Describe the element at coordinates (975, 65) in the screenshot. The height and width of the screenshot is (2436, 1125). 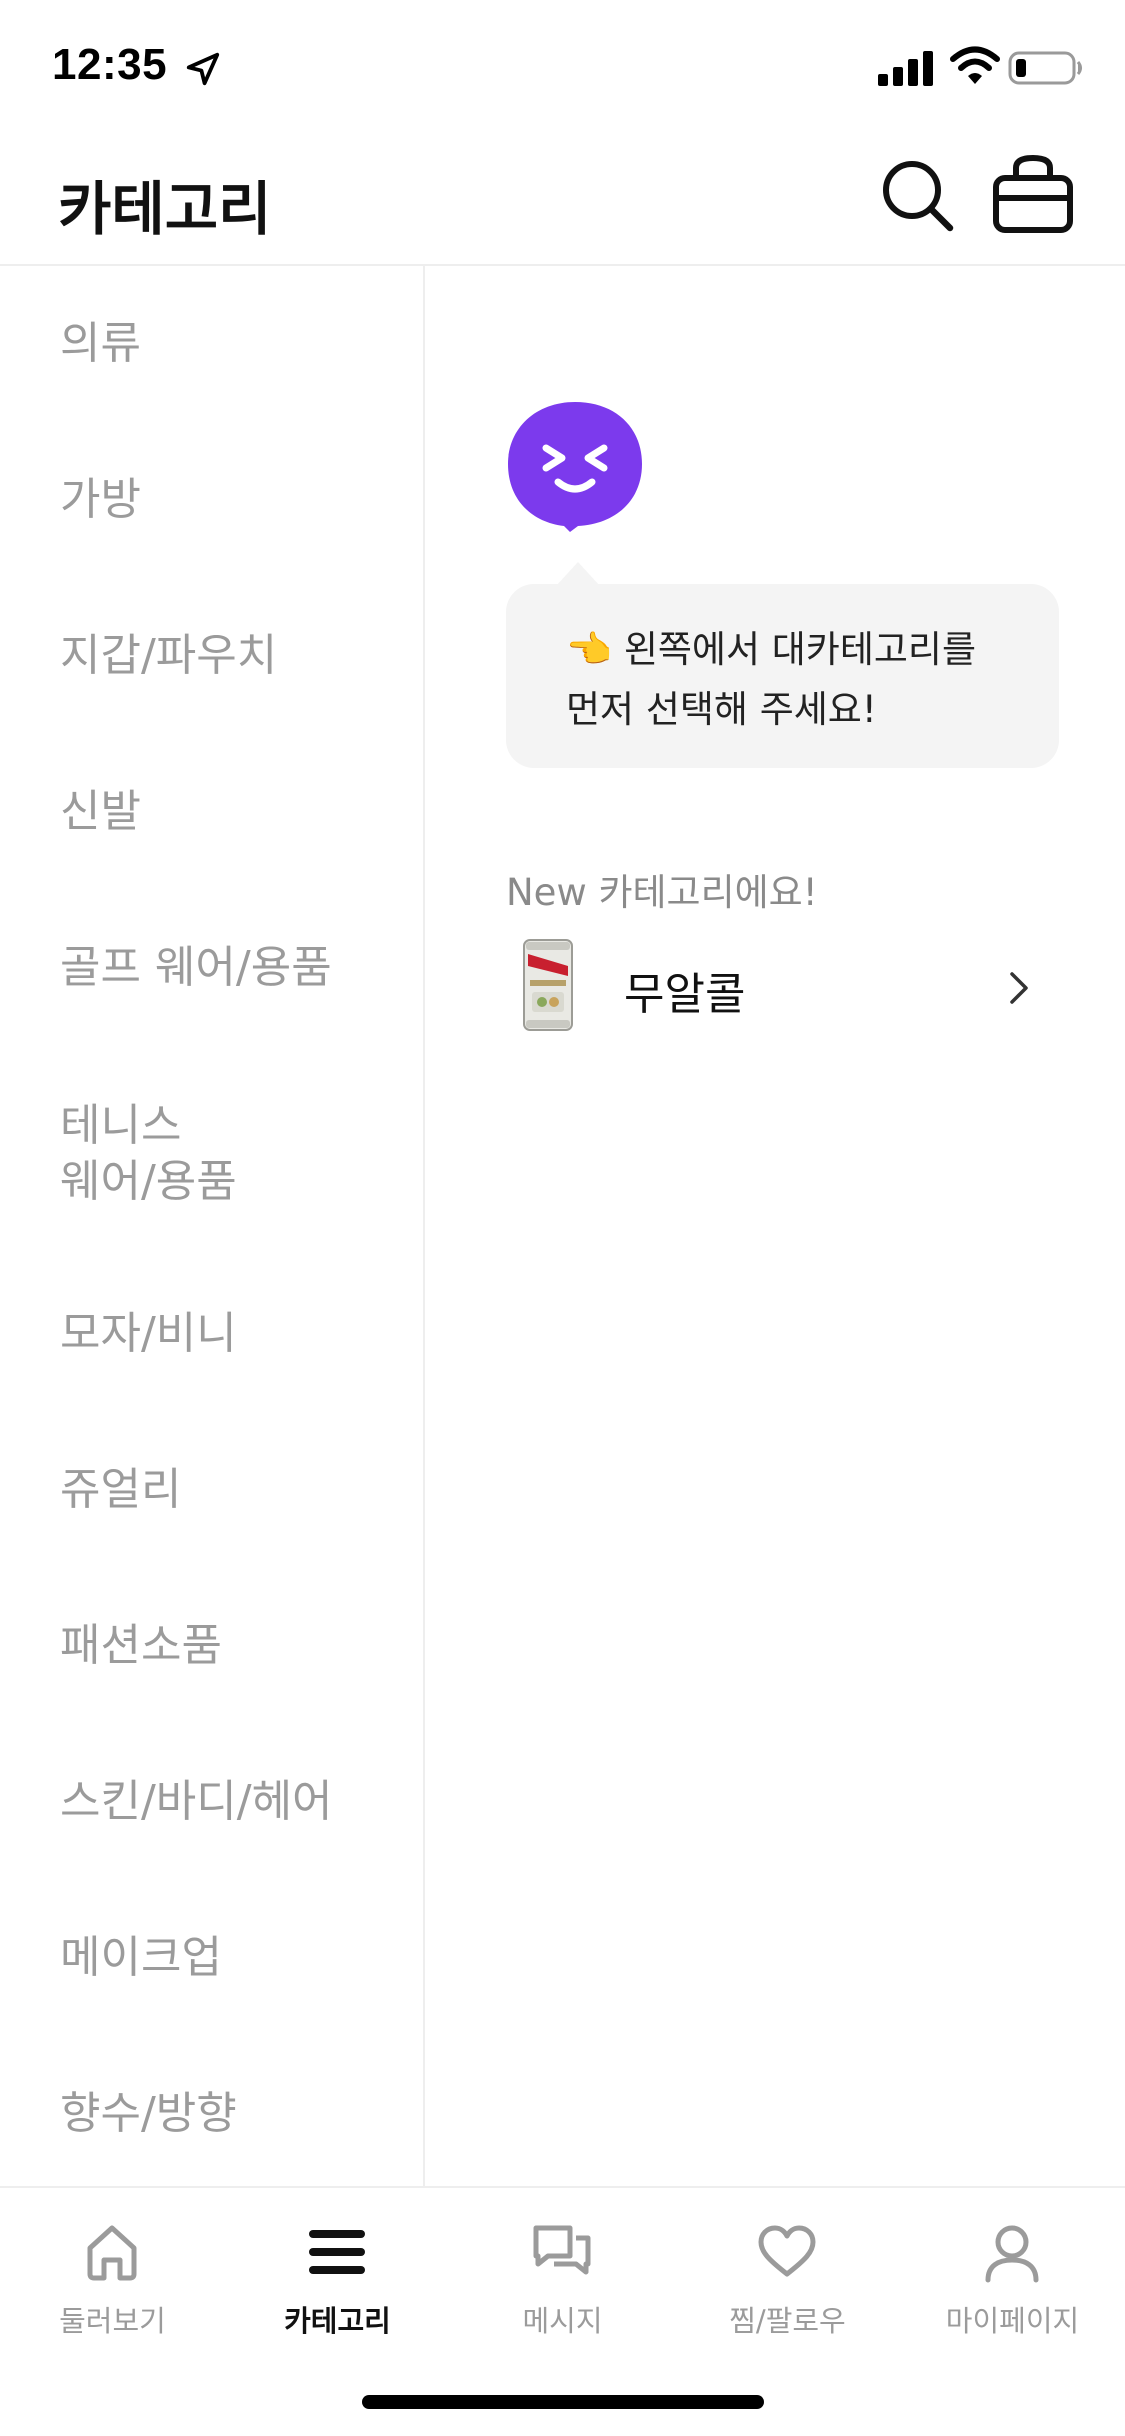
I see `wifi-icon` at that location.